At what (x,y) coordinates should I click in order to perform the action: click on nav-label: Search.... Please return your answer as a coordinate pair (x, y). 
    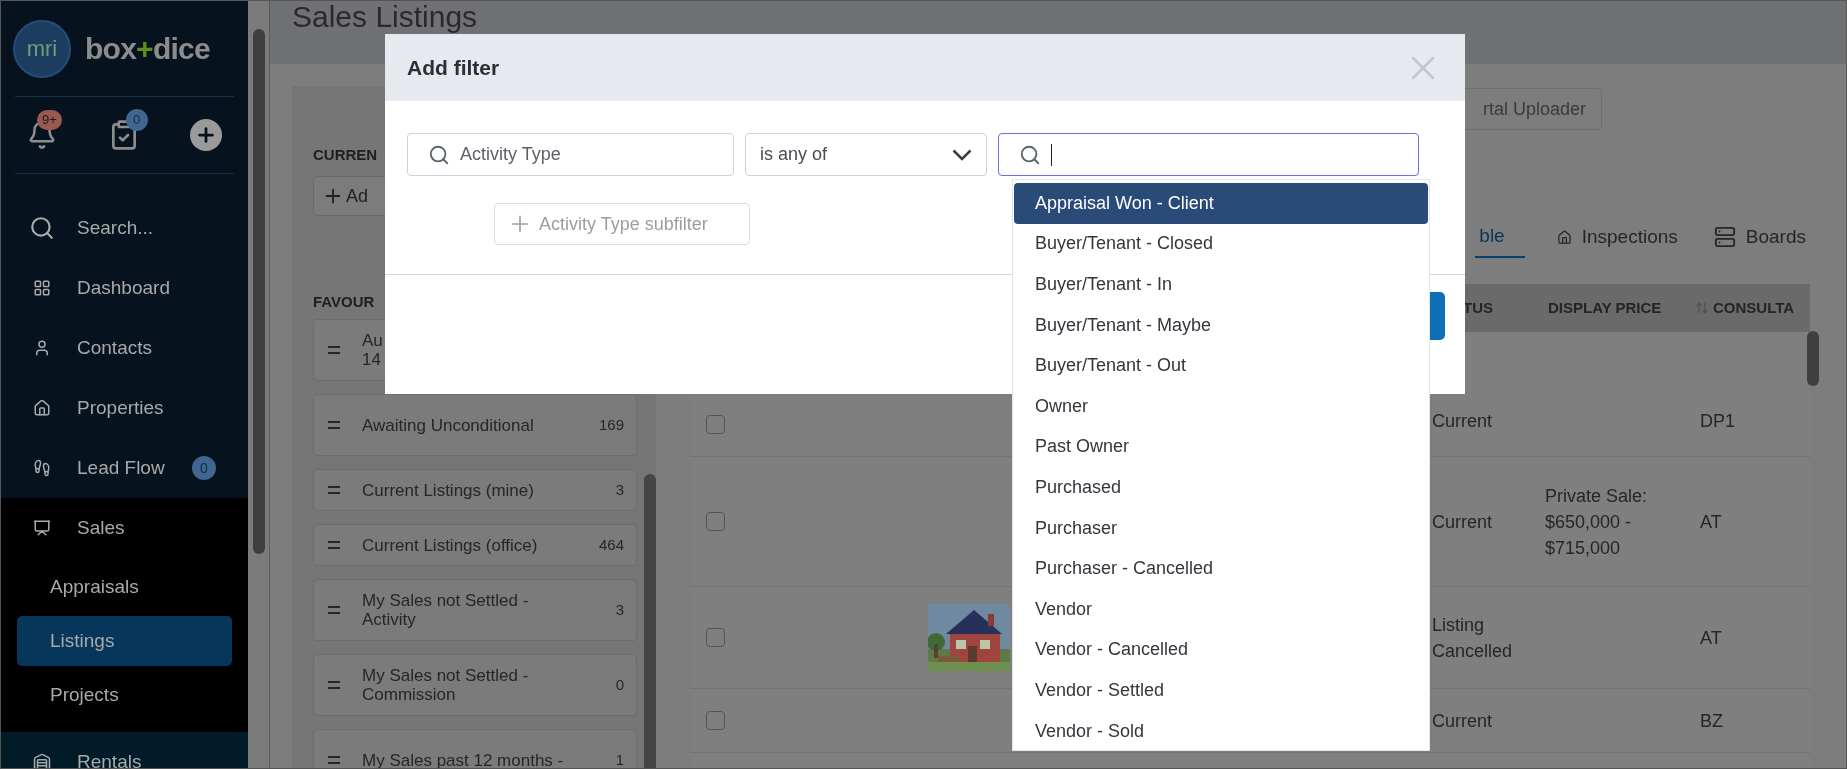
    Looking at the image, I should click on (115, 227).